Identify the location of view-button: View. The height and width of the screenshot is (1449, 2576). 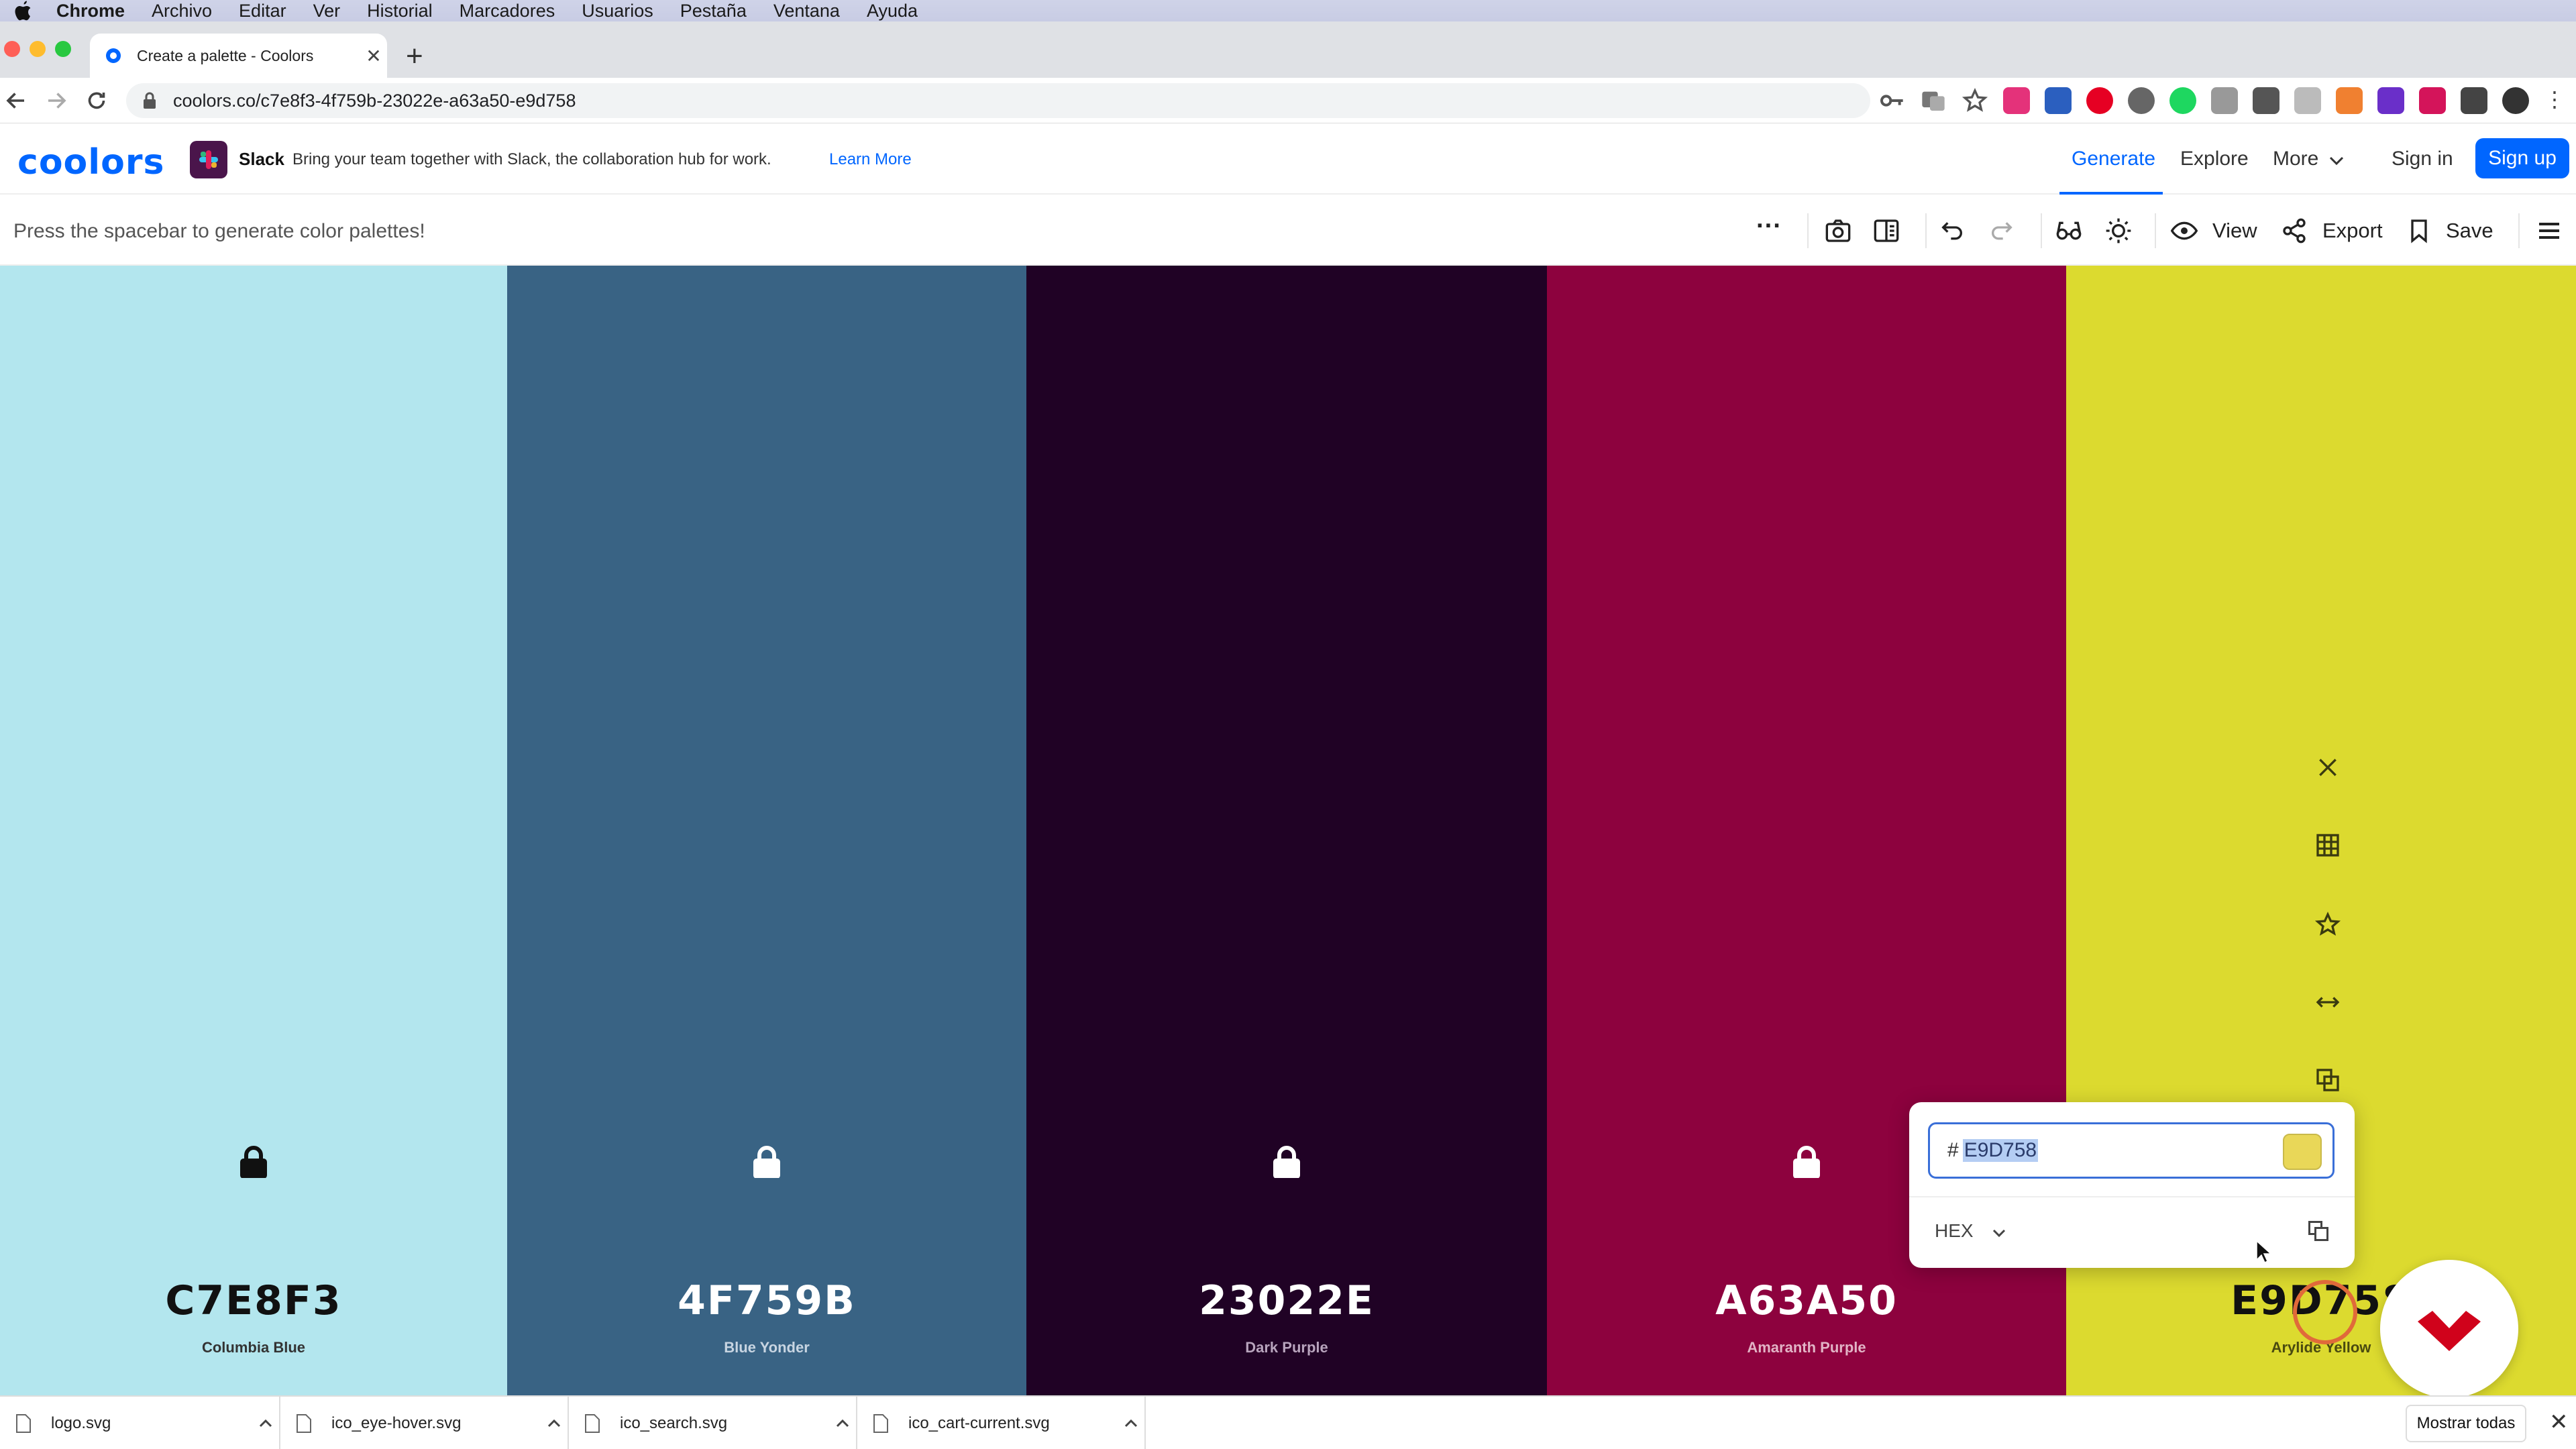
(2234, 231).